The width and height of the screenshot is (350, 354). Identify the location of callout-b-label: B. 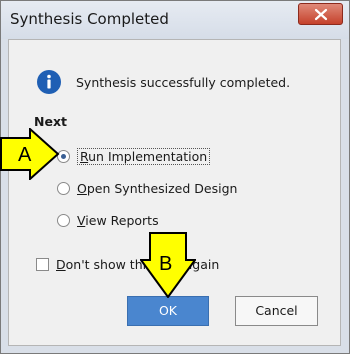
(165, 264).